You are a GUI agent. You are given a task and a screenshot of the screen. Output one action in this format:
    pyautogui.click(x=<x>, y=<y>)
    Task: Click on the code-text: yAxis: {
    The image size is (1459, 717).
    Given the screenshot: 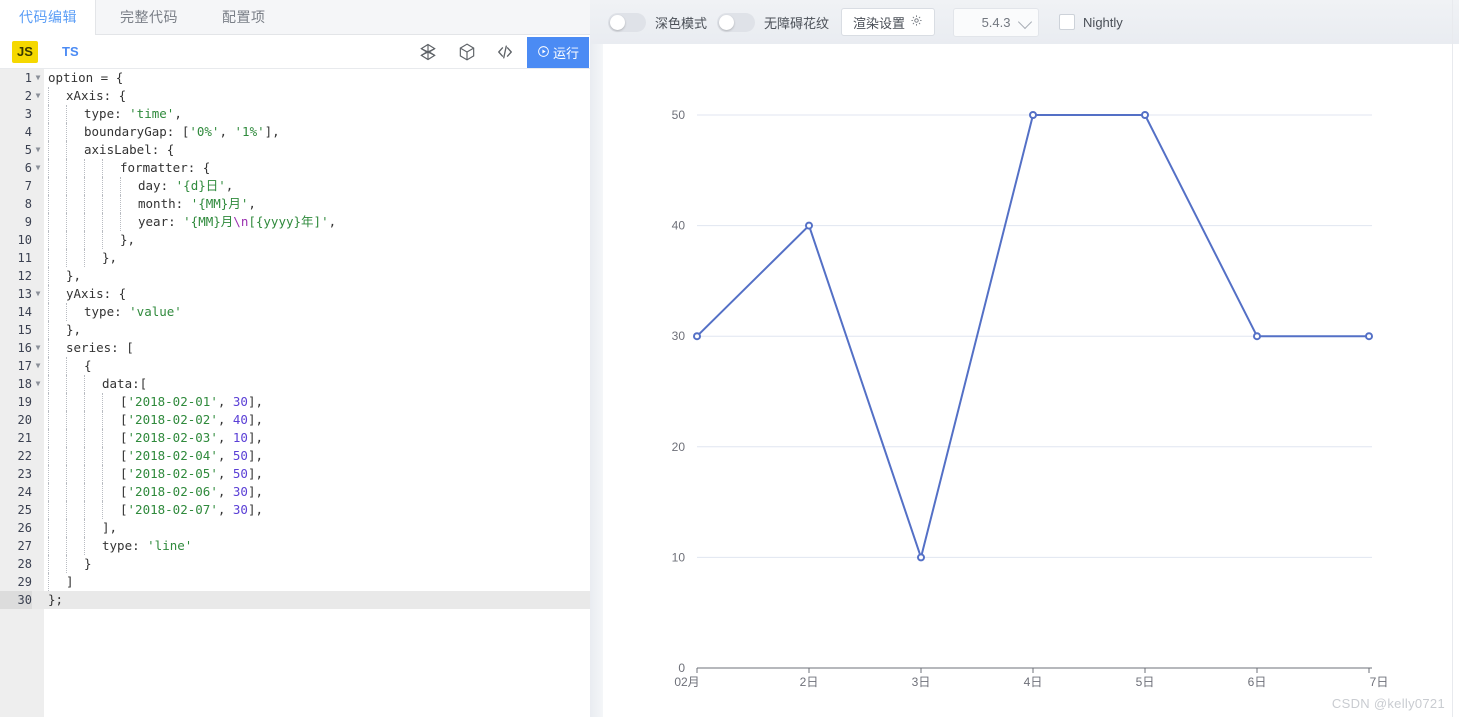 What is the action you would take?
    pyautogui.click(x=87, y=294)
    